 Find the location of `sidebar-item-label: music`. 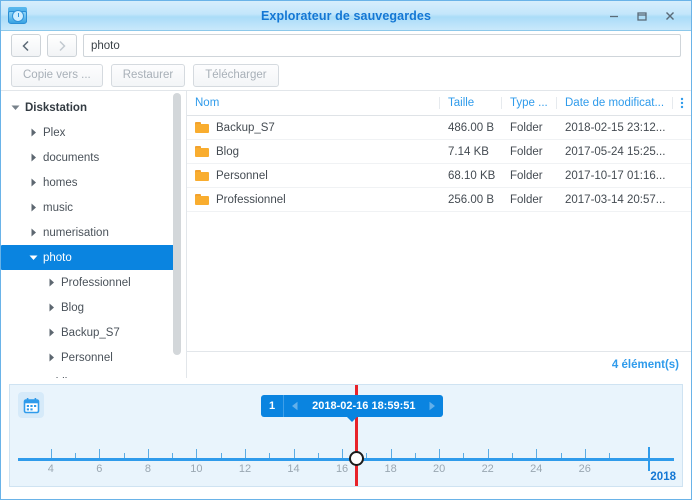

sidebar-item-label: music is located at coordinates (58, 207).